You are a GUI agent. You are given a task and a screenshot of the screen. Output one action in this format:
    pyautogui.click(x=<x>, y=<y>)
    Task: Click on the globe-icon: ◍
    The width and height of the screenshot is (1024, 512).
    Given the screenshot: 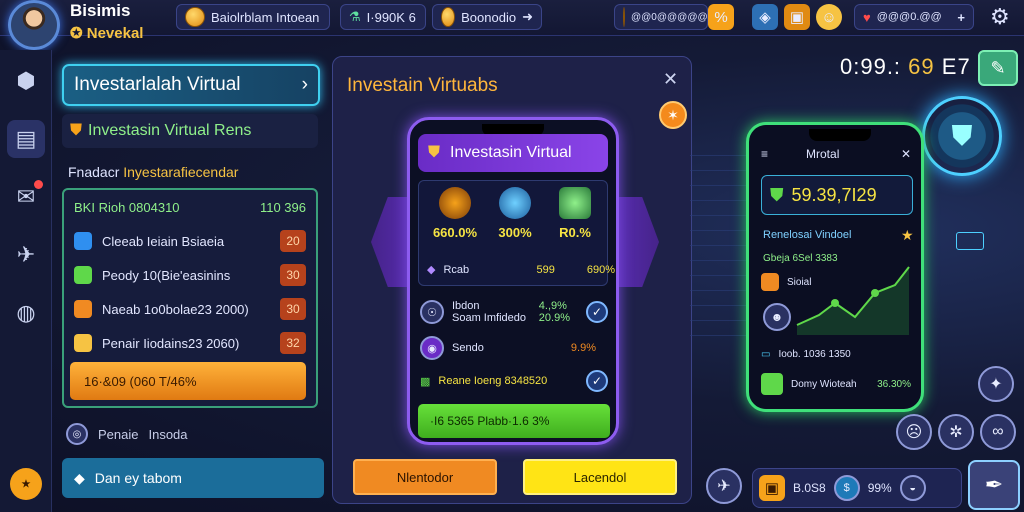 What is the action you would take?
    pyautogui.click(x=26, y=313)
    